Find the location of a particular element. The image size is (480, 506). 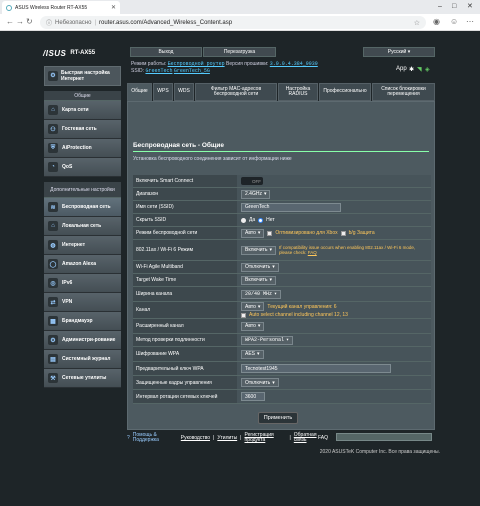

key-rotation-input: 3600 is located at coordinates (253, 396).